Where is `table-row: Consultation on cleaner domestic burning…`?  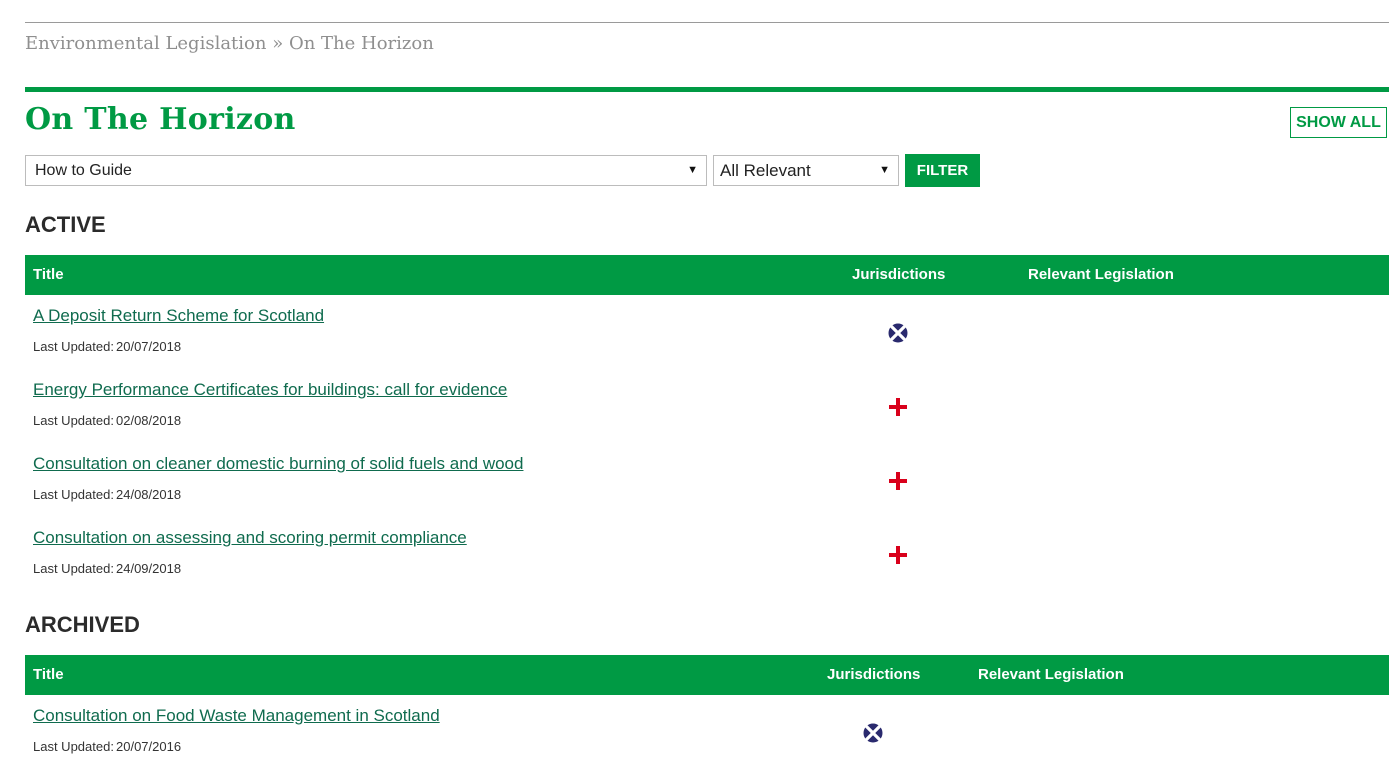 table-row: Consultation on cleaner domestic burning… is located at coordinates (707, 482).